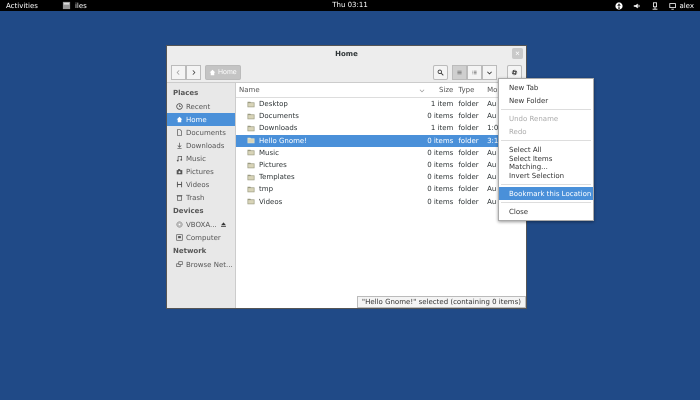  I want to click on search-icon, so click(440, 72).